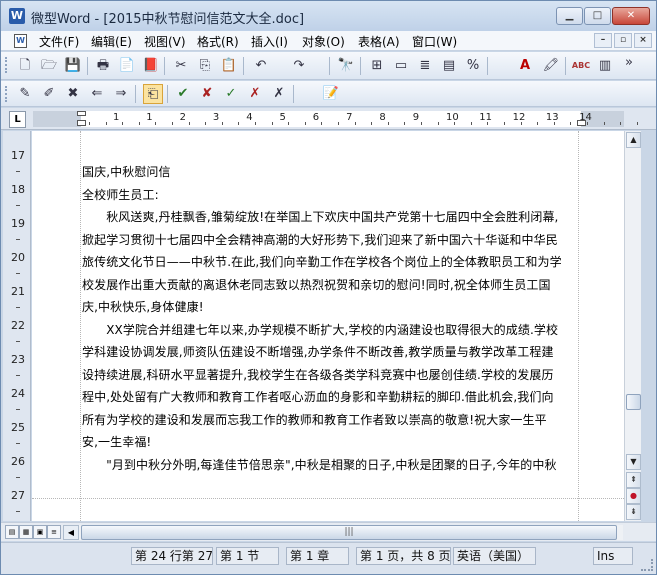 The image size is (657, 575). I want to click on print-layout-icon: ▣, so click(40, 532).